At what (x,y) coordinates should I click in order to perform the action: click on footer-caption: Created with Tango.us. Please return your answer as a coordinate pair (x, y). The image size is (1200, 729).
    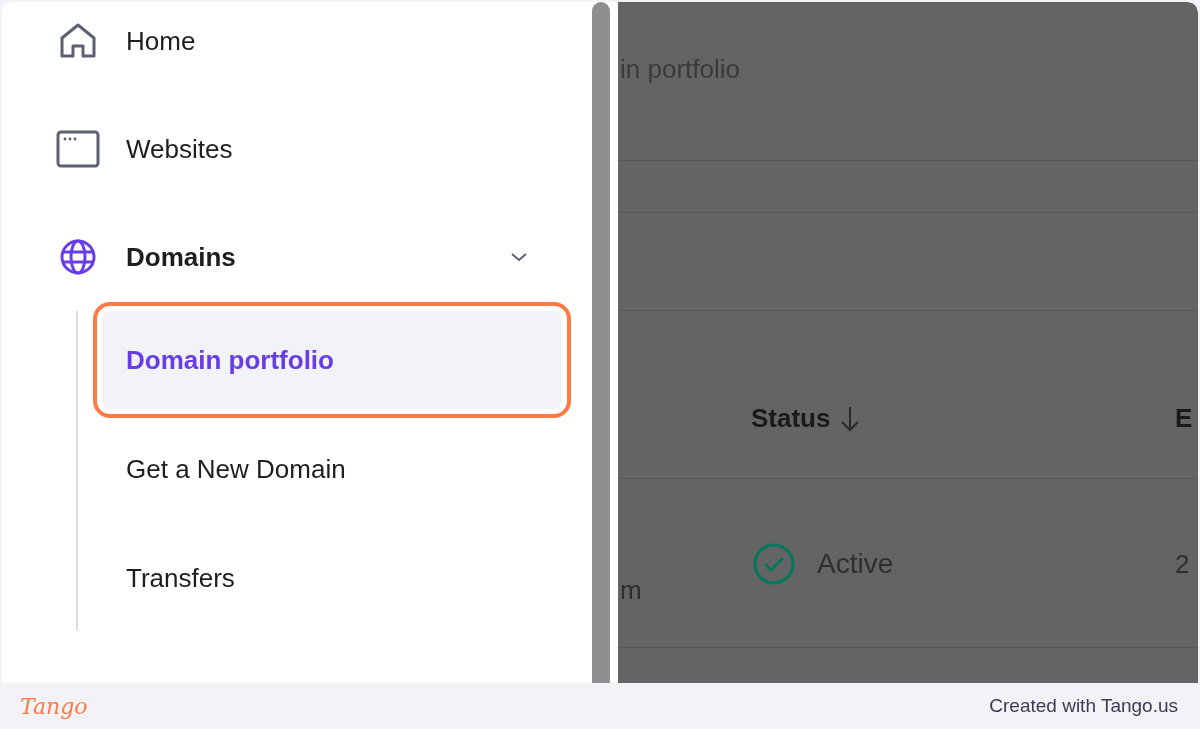
    Looking at the image, I should click on (1083, 706).